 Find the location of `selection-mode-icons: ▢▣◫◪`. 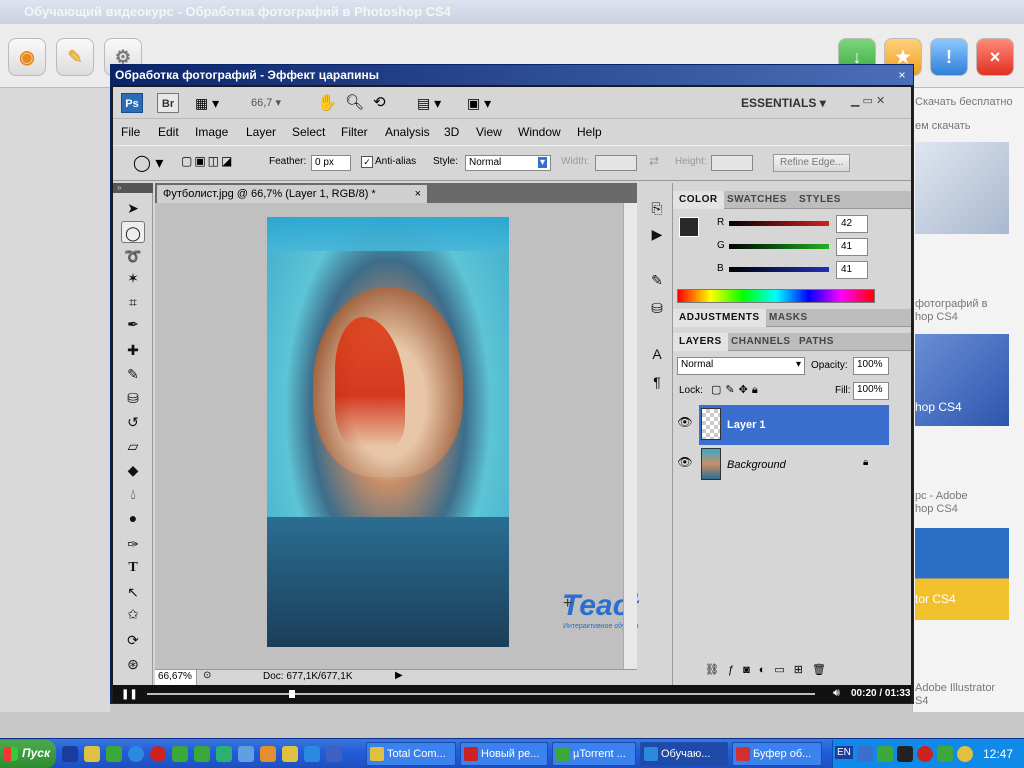

selection-mode-icons: ▢▣◫◪ is located at coordinates (207, 161).